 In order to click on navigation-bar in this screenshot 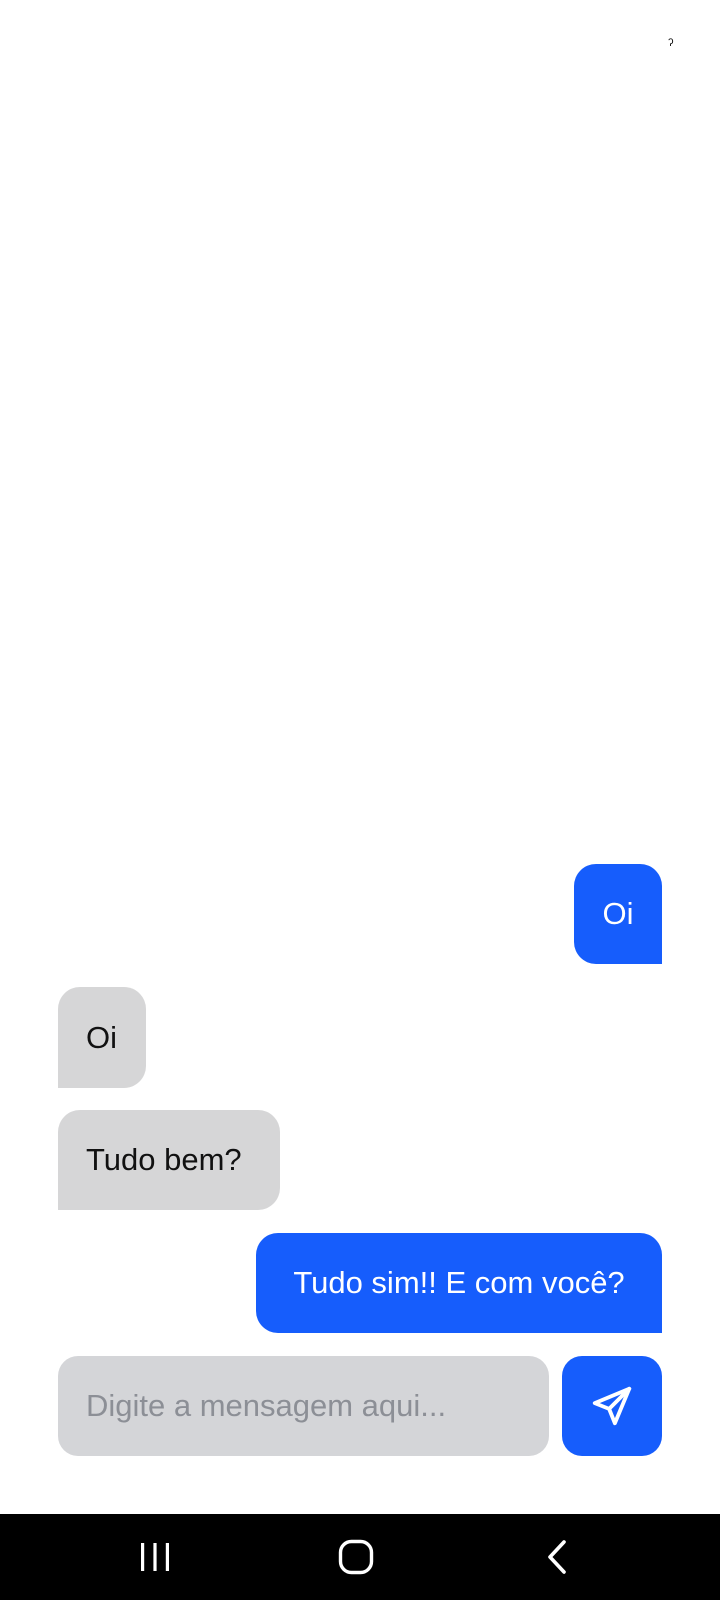, I will do `click(360, 1557)`.